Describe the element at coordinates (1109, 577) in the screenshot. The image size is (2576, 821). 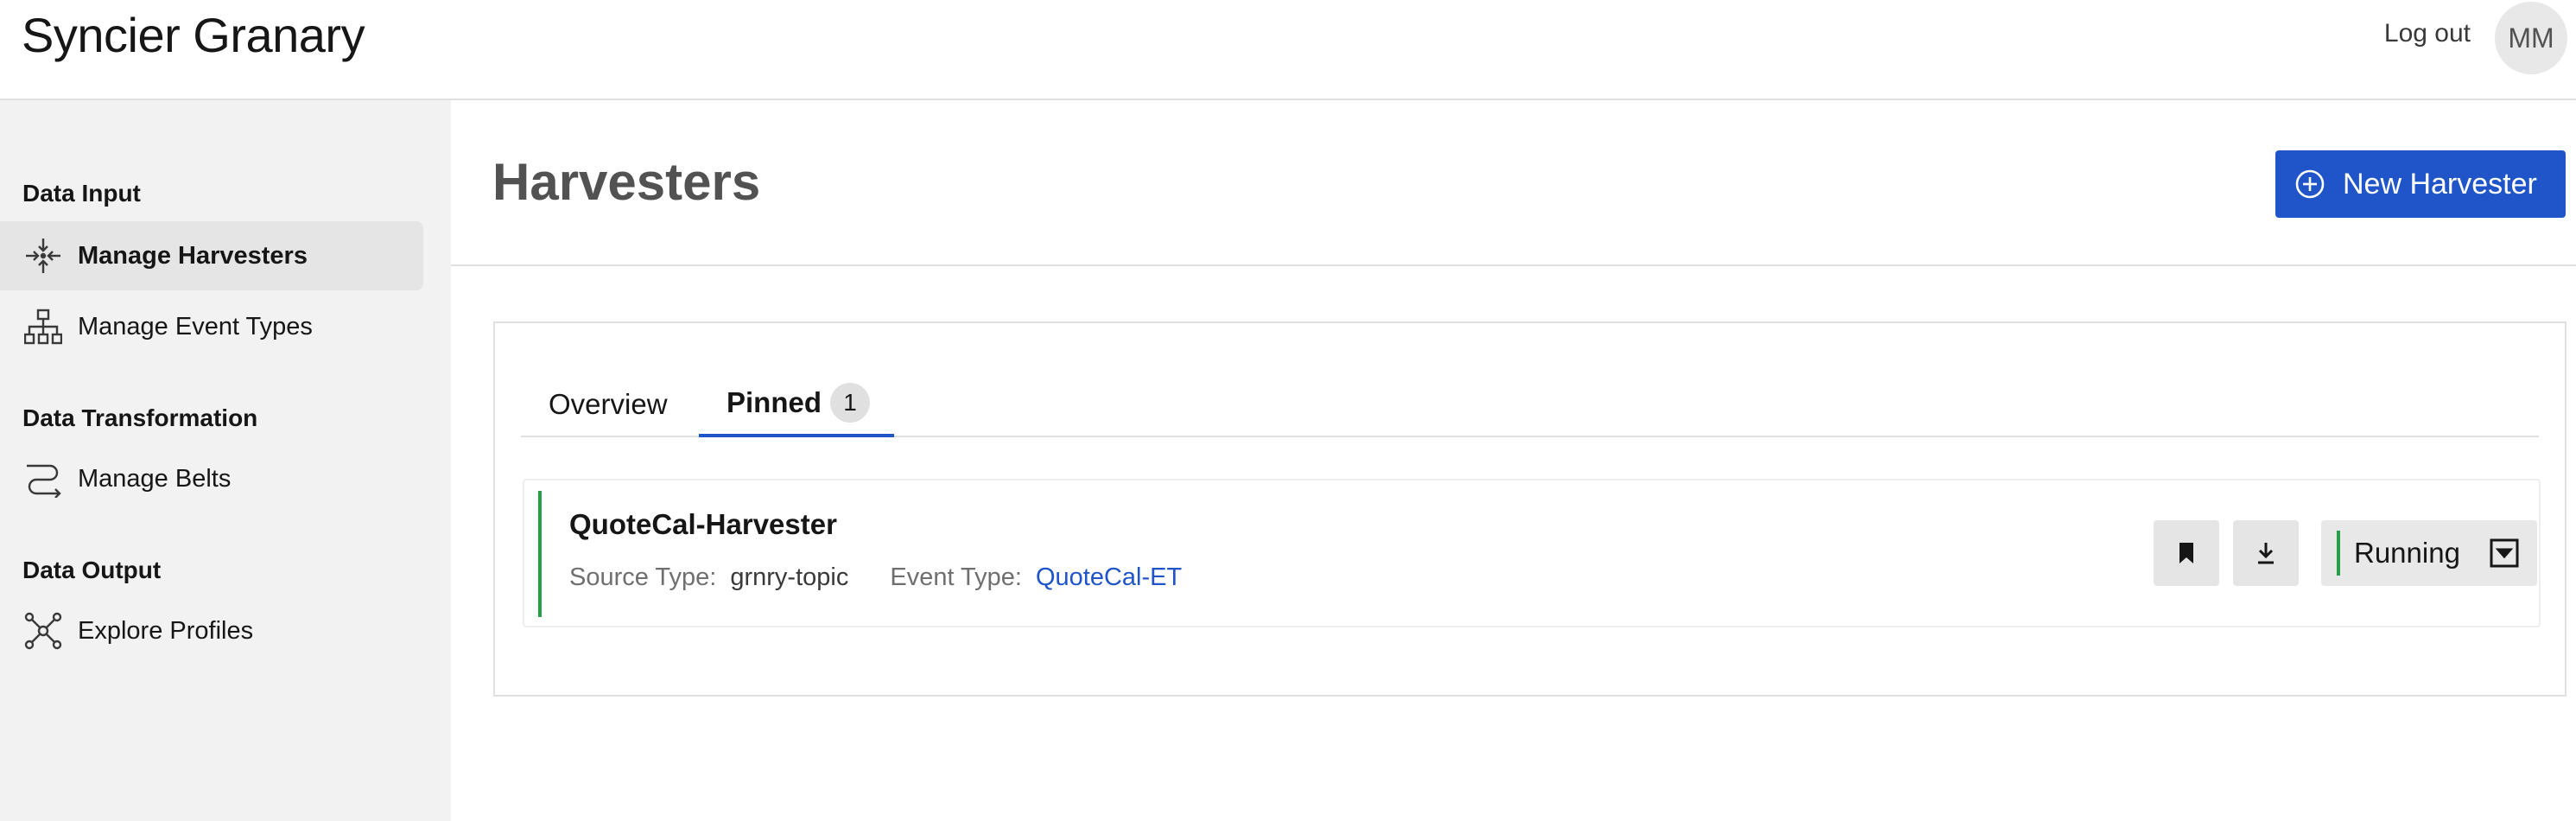
I see `event-type-link: QuoteCal-ET` at that location.